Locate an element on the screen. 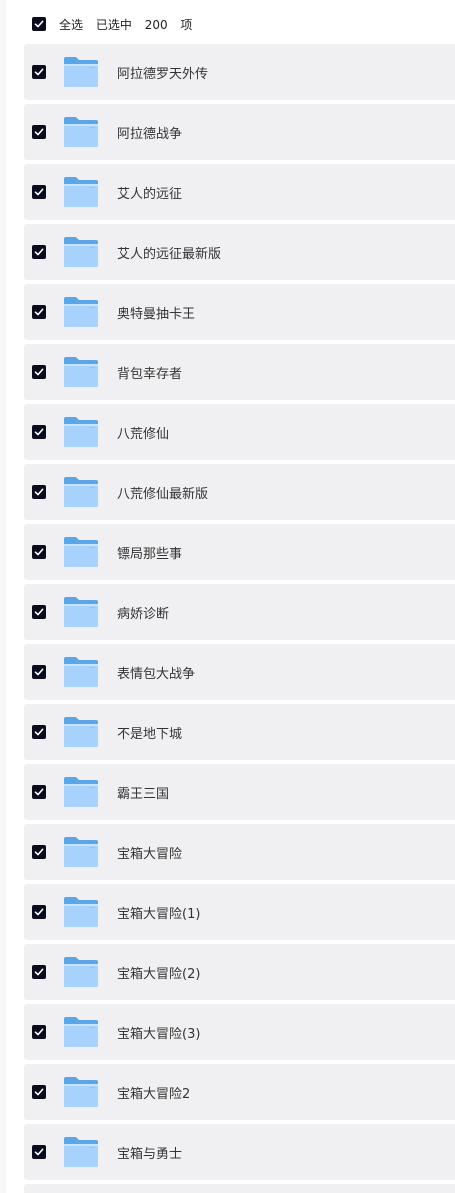  folder-row: 阿拉德战争 is located at coordinates (239, 132).